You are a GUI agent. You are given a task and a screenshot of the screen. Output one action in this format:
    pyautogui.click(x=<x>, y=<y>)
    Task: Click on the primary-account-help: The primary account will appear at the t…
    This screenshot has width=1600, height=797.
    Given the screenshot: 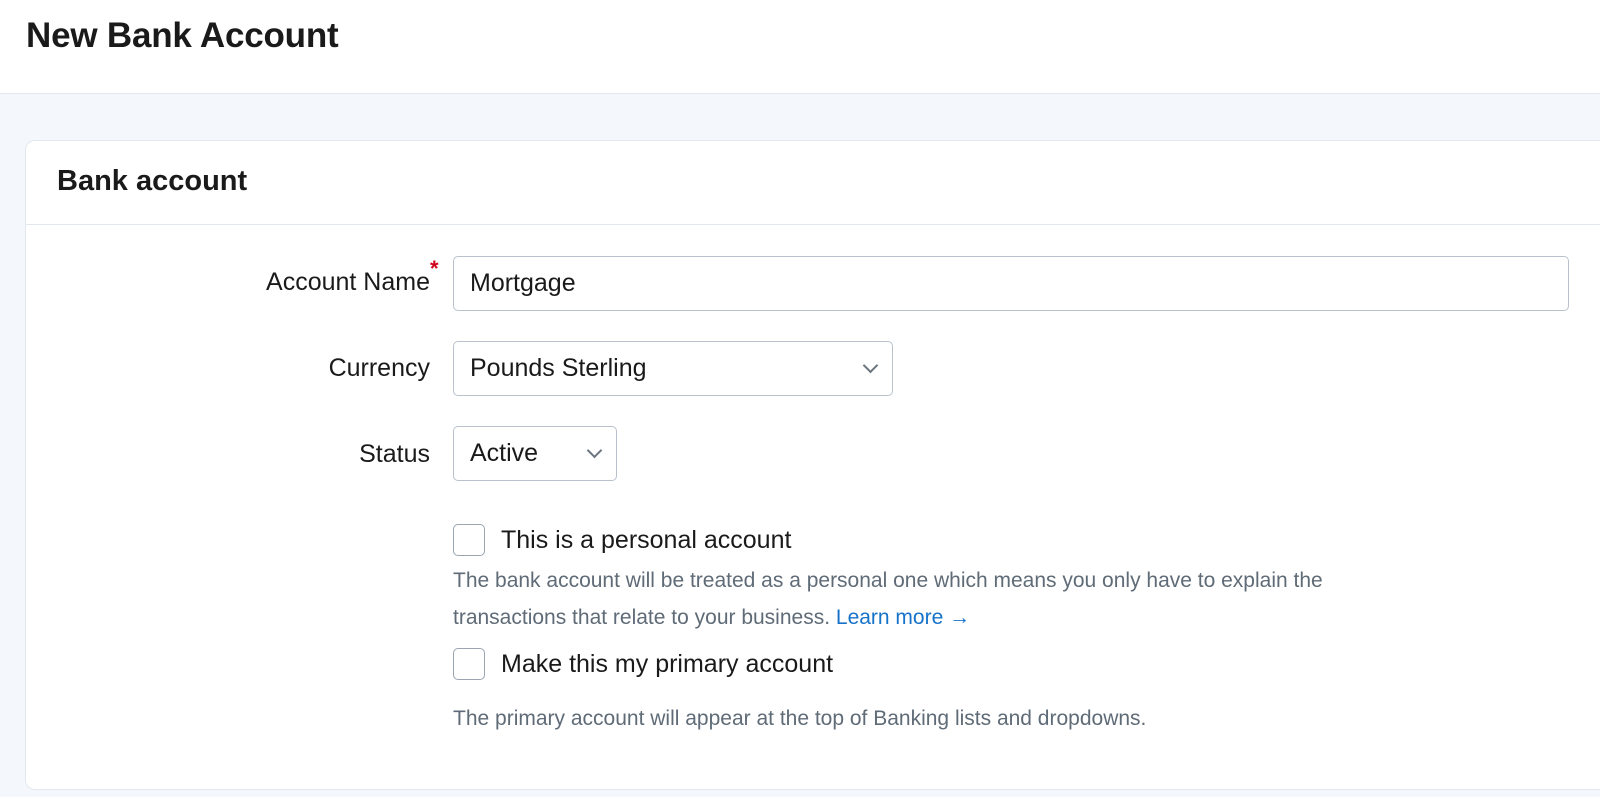 What is the action you would take?
    pyautogui.click(x=800, y=718)
    